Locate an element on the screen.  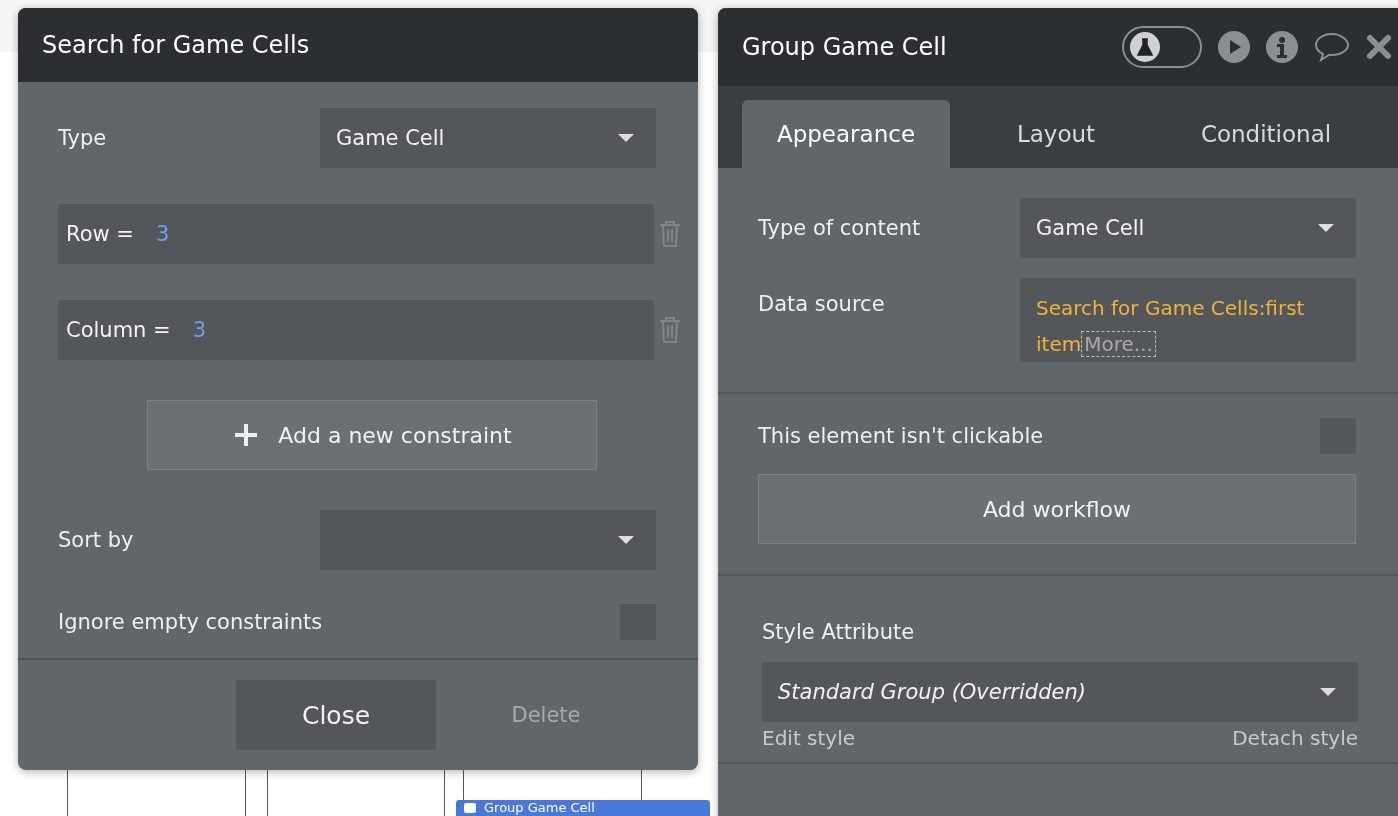
comment-icon is located at coordinates (1332, 47).